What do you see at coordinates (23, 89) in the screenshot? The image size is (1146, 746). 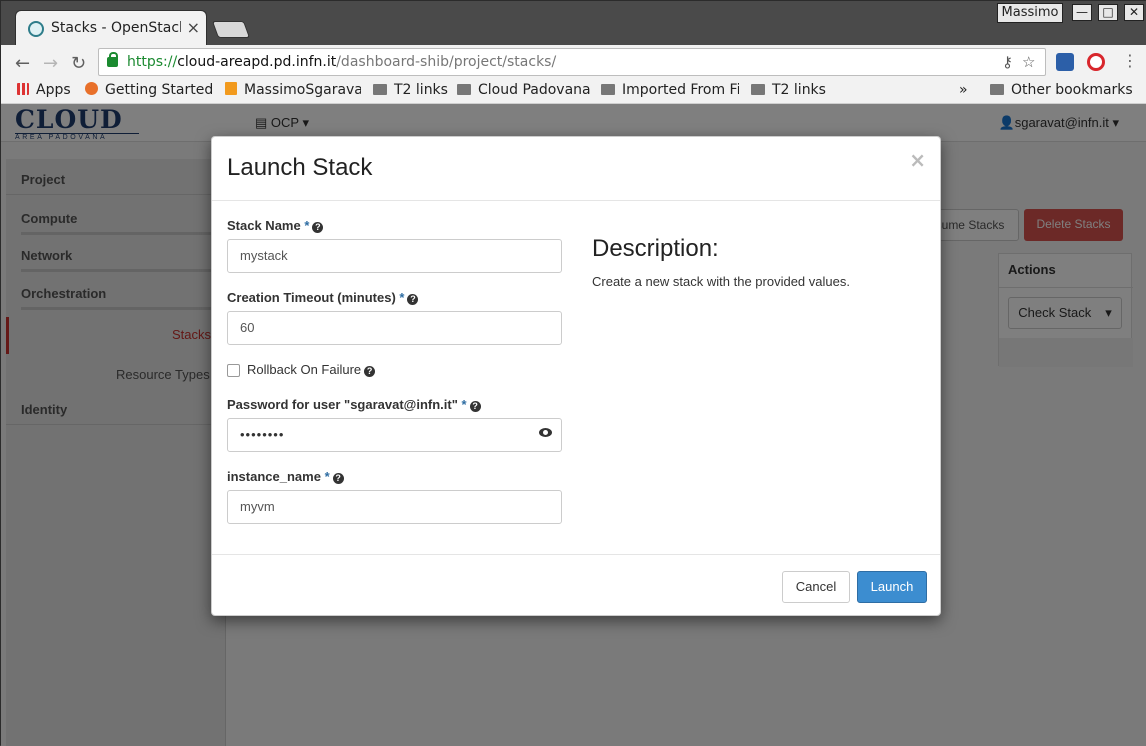 I see `apps-grid-icon` at bounding box center [23, 89].